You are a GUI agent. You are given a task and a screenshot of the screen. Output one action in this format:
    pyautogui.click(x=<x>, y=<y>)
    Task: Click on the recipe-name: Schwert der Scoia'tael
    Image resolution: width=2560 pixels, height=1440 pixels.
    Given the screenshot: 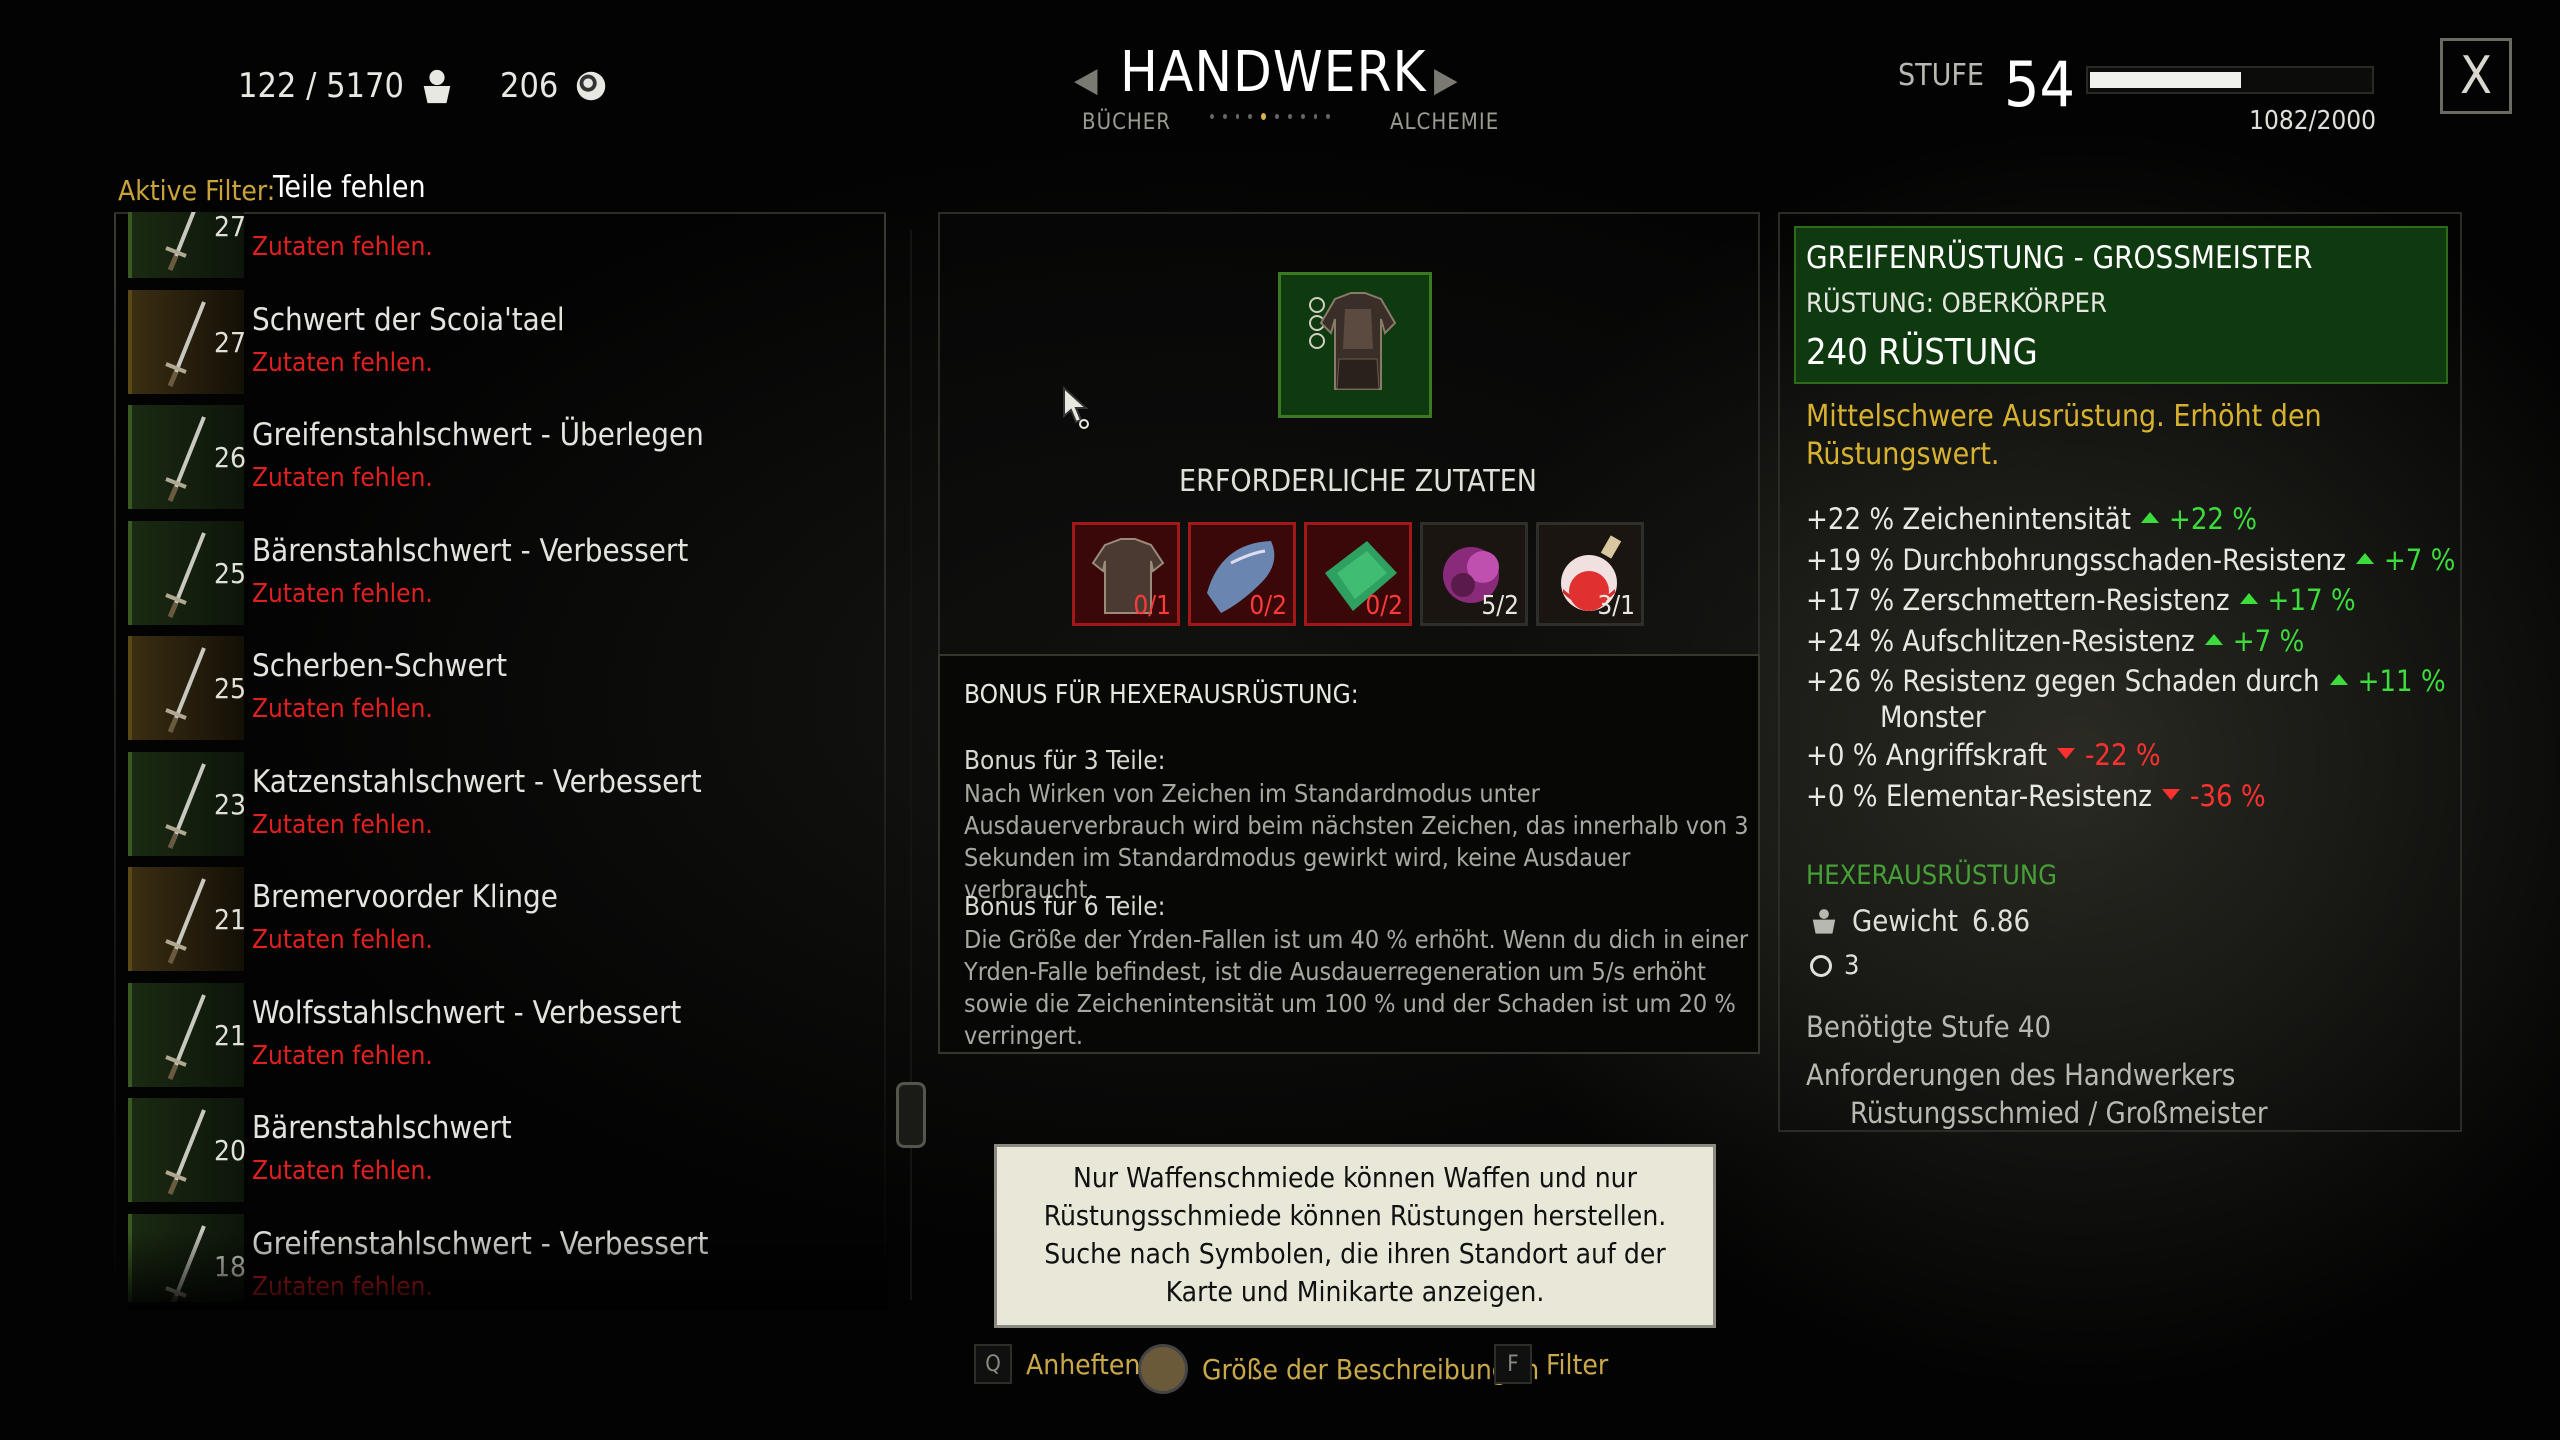 What is the action you would take?
    pyautogui.click(x=408, y=319)
    